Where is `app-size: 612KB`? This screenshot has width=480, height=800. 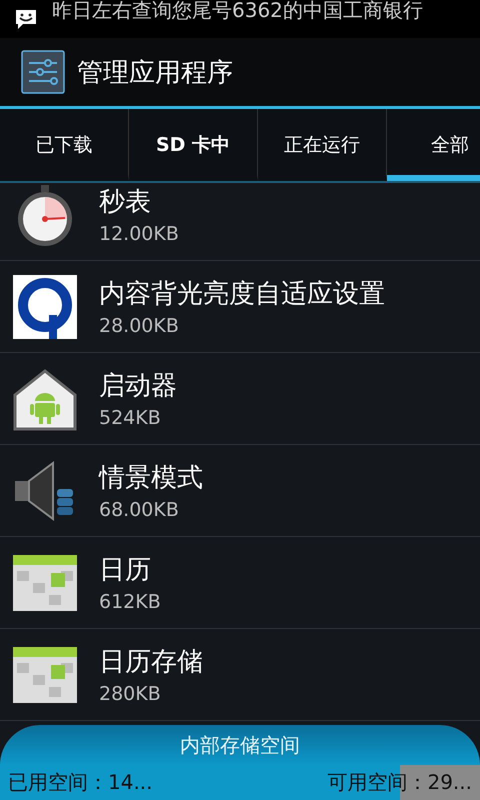
app-size: 612KB is located at coordinates (130, 602).